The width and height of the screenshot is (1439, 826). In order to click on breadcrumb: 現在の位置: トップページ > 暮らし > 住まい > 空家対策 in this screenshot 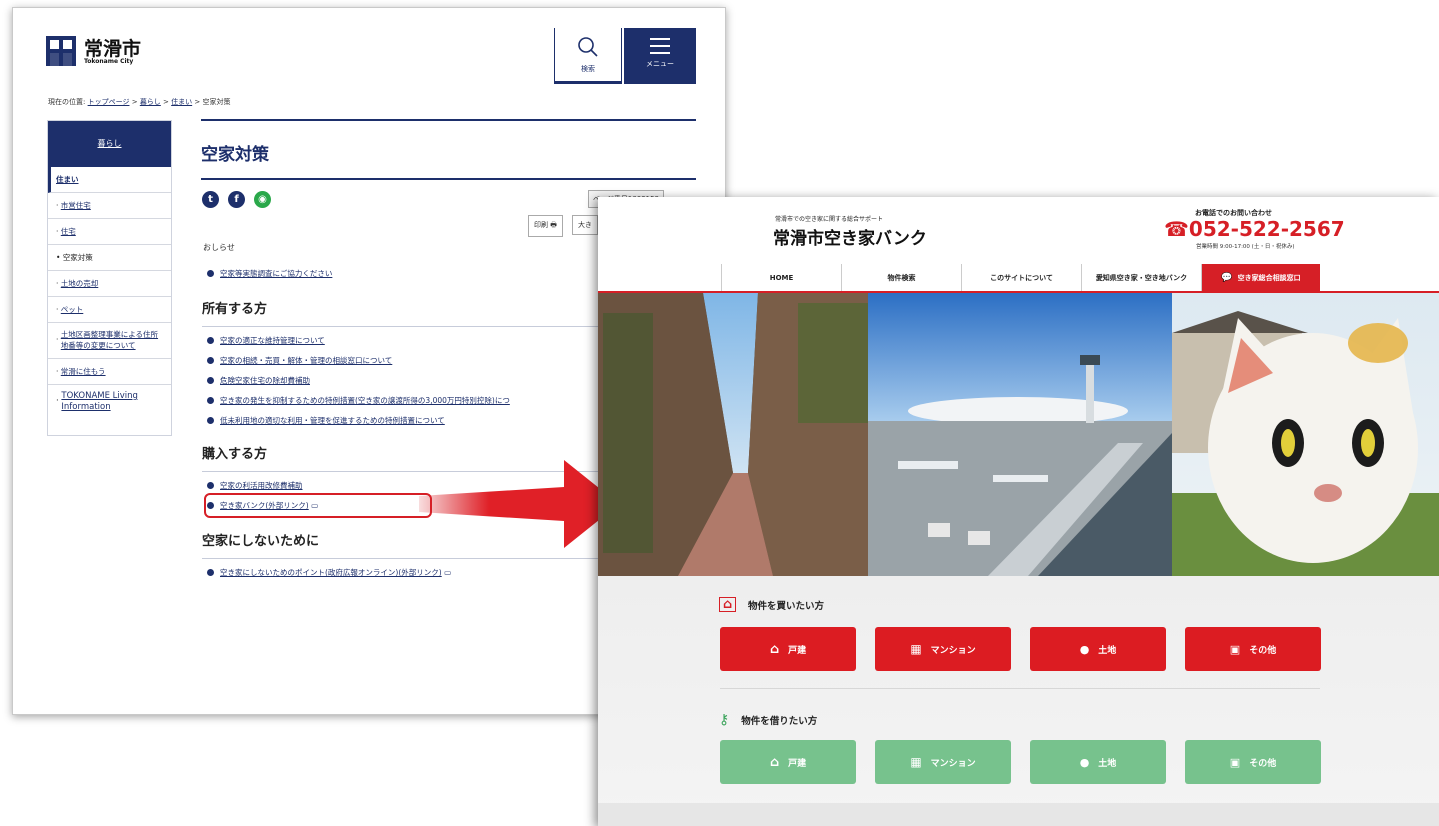, I will do `click(139, 102)`.